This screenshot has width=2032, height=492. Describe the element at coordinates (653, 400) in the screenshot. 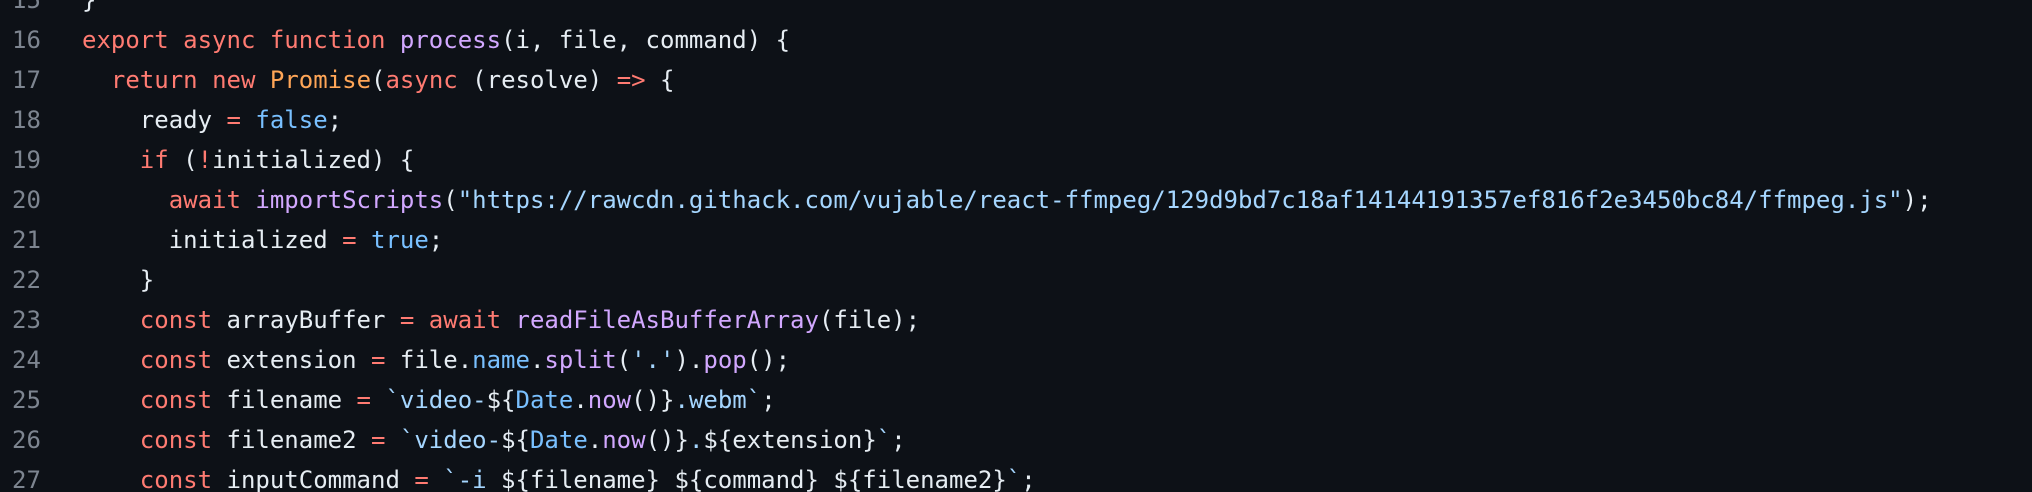

I see `code-token: ()}` at that location.